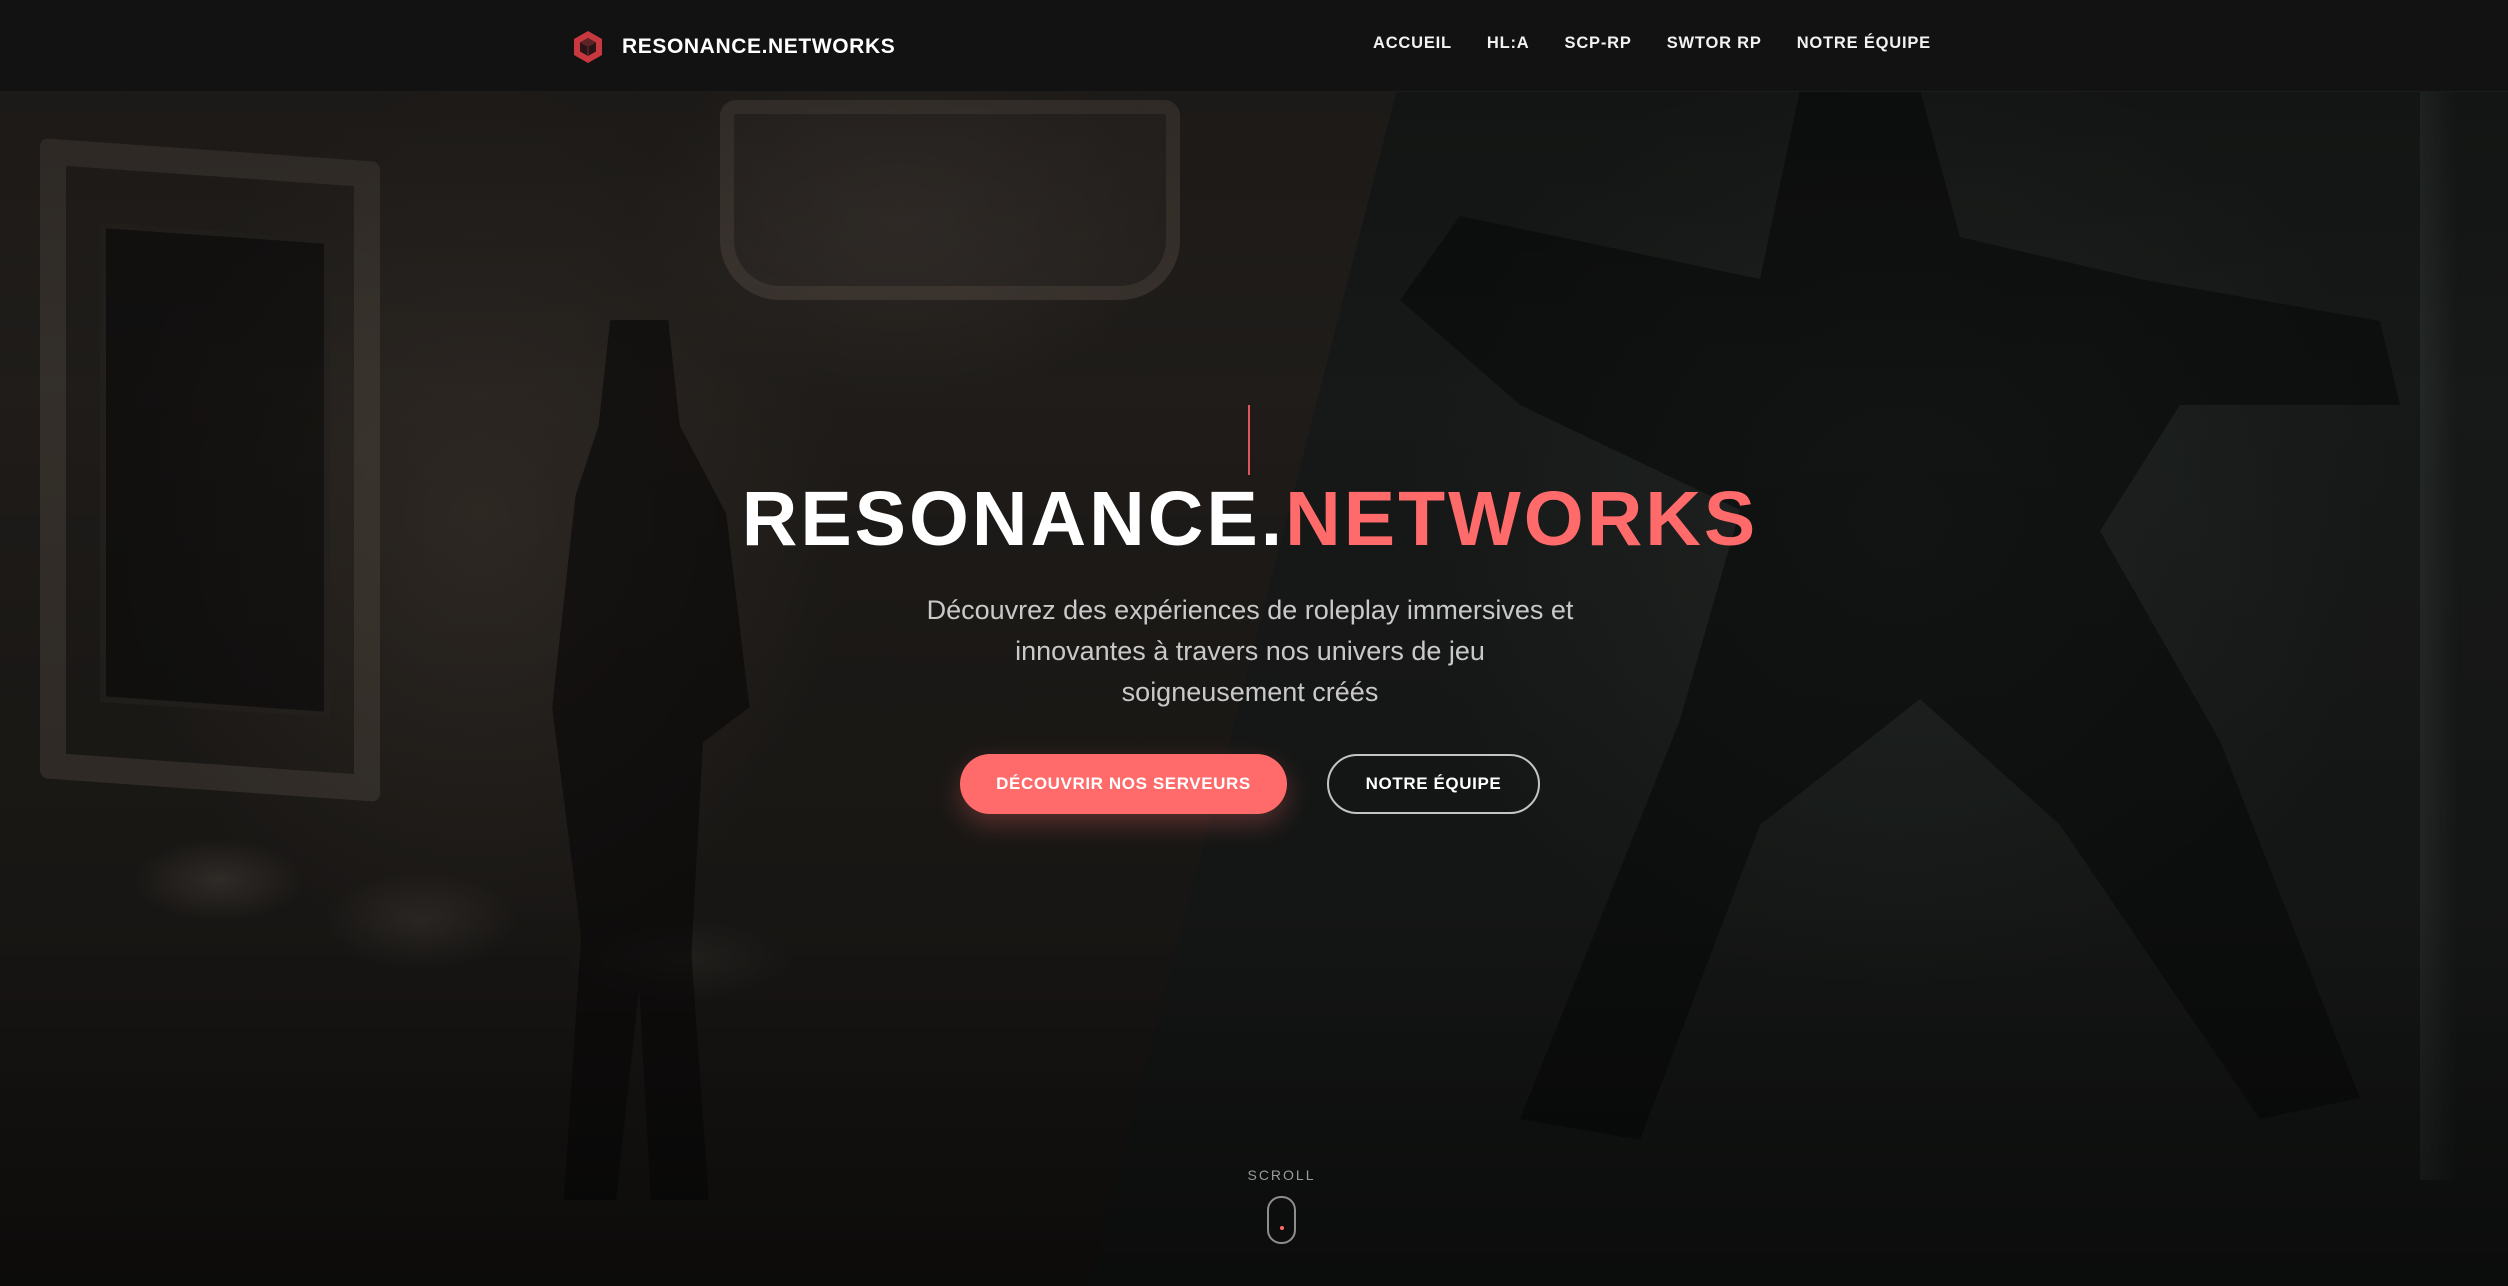 The height and width of the screenshot is (1286, 2508). Describe the element at coordinates (588, 47) in the screenshot. I see `hexagon-cube-logo-icon` at that location.